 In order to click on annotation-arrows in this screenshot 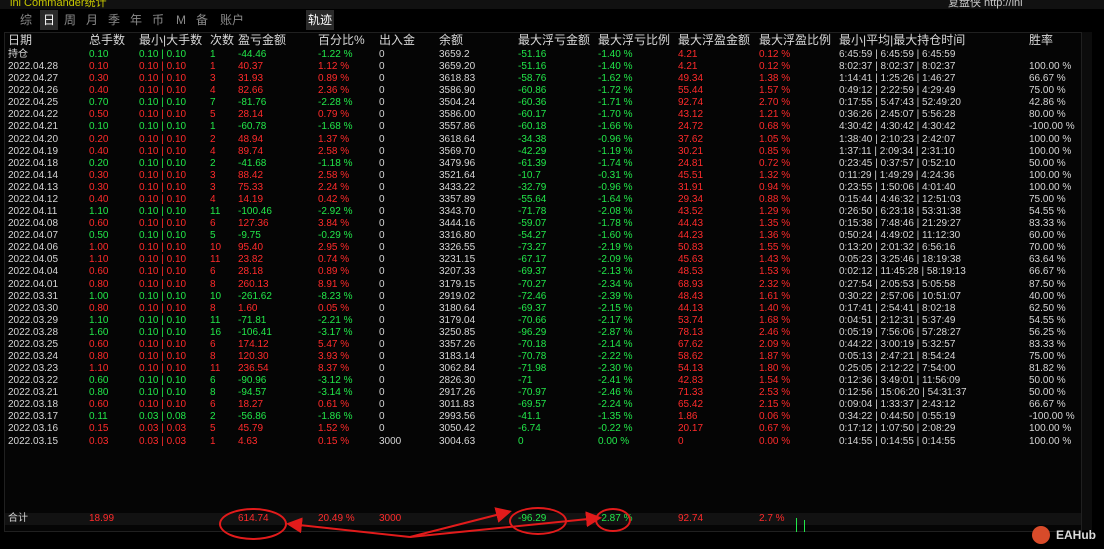, I will do `click(444, 522)`.